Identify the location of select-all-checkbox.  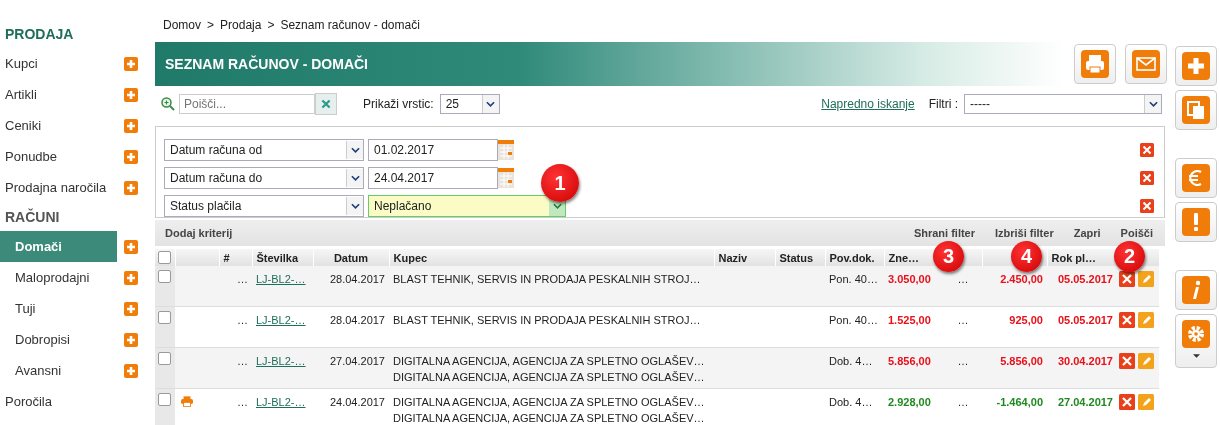
(164, 257).